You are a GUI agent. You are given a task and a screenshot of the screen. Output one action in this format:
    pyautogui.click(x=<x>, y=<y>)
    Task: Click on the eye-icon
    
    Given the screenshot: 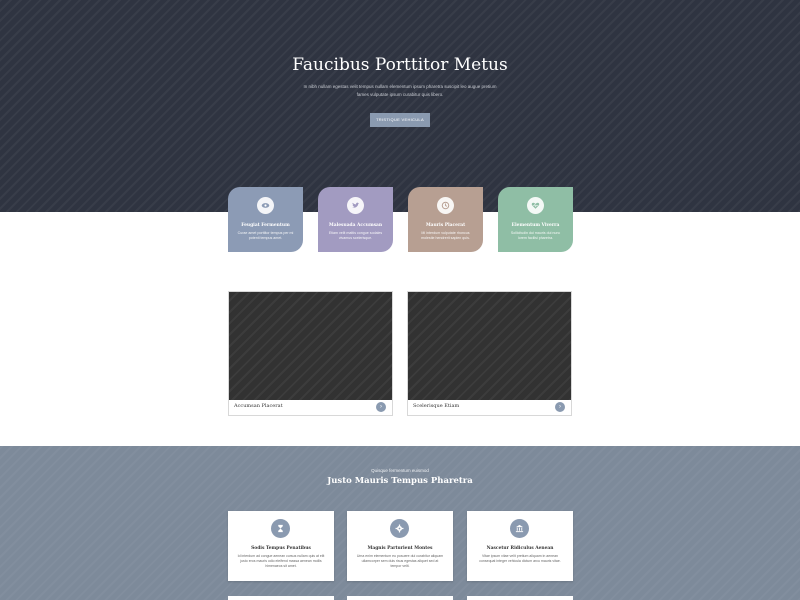 What is the action you would take?
    pyautogui.click(x=265, y=205)
    